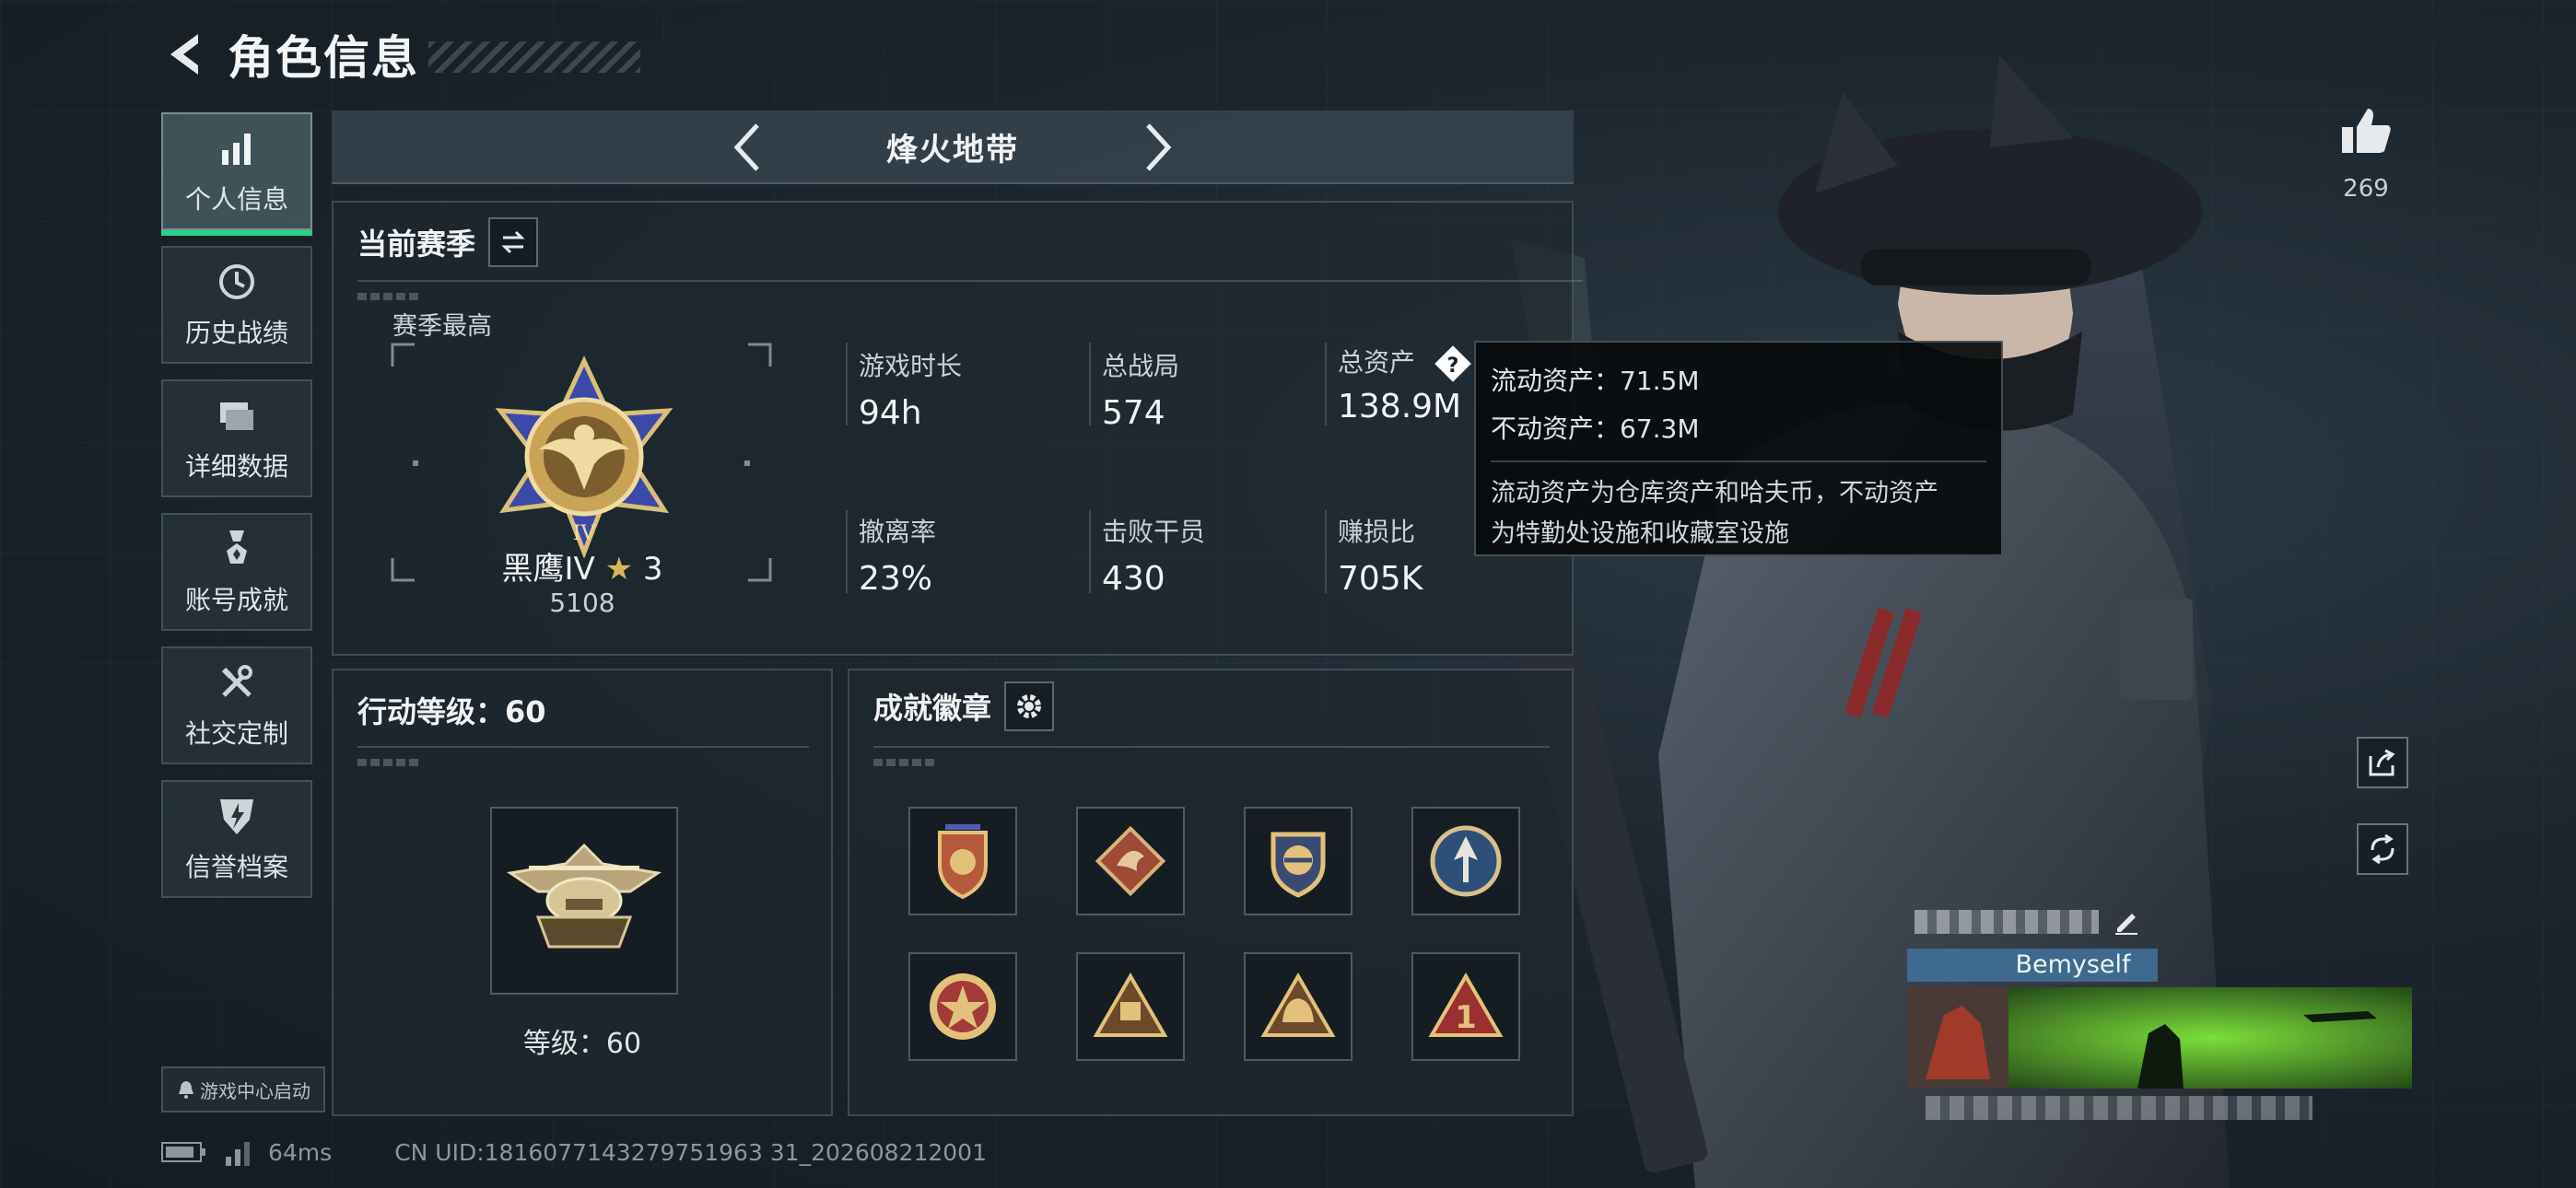  What do you see at coordinates (2366, 130) in the screenshot?
I see `thumbs-up-icon` at bounding box center [2366, 130].